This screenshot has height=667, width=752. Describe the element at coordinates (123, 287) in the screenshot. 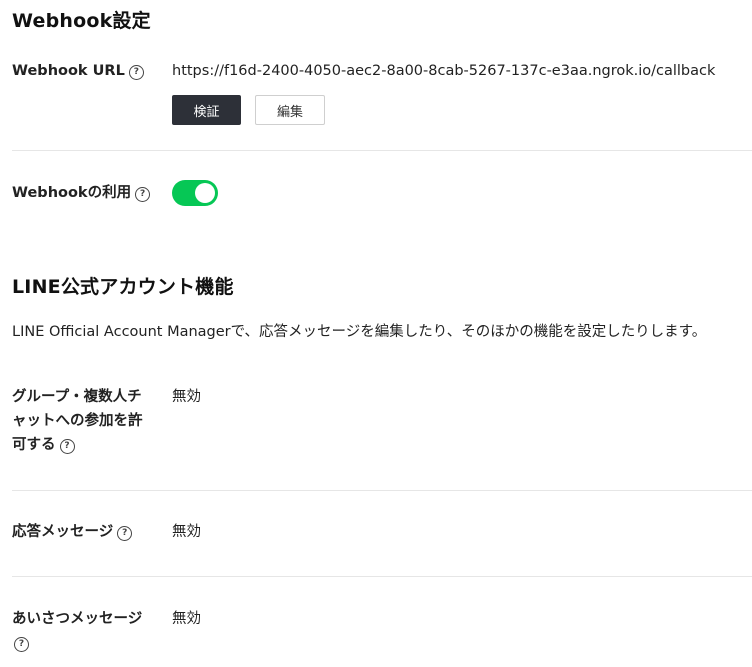

I see `oa-features-title: LINE公式アカウント機能` at that location.